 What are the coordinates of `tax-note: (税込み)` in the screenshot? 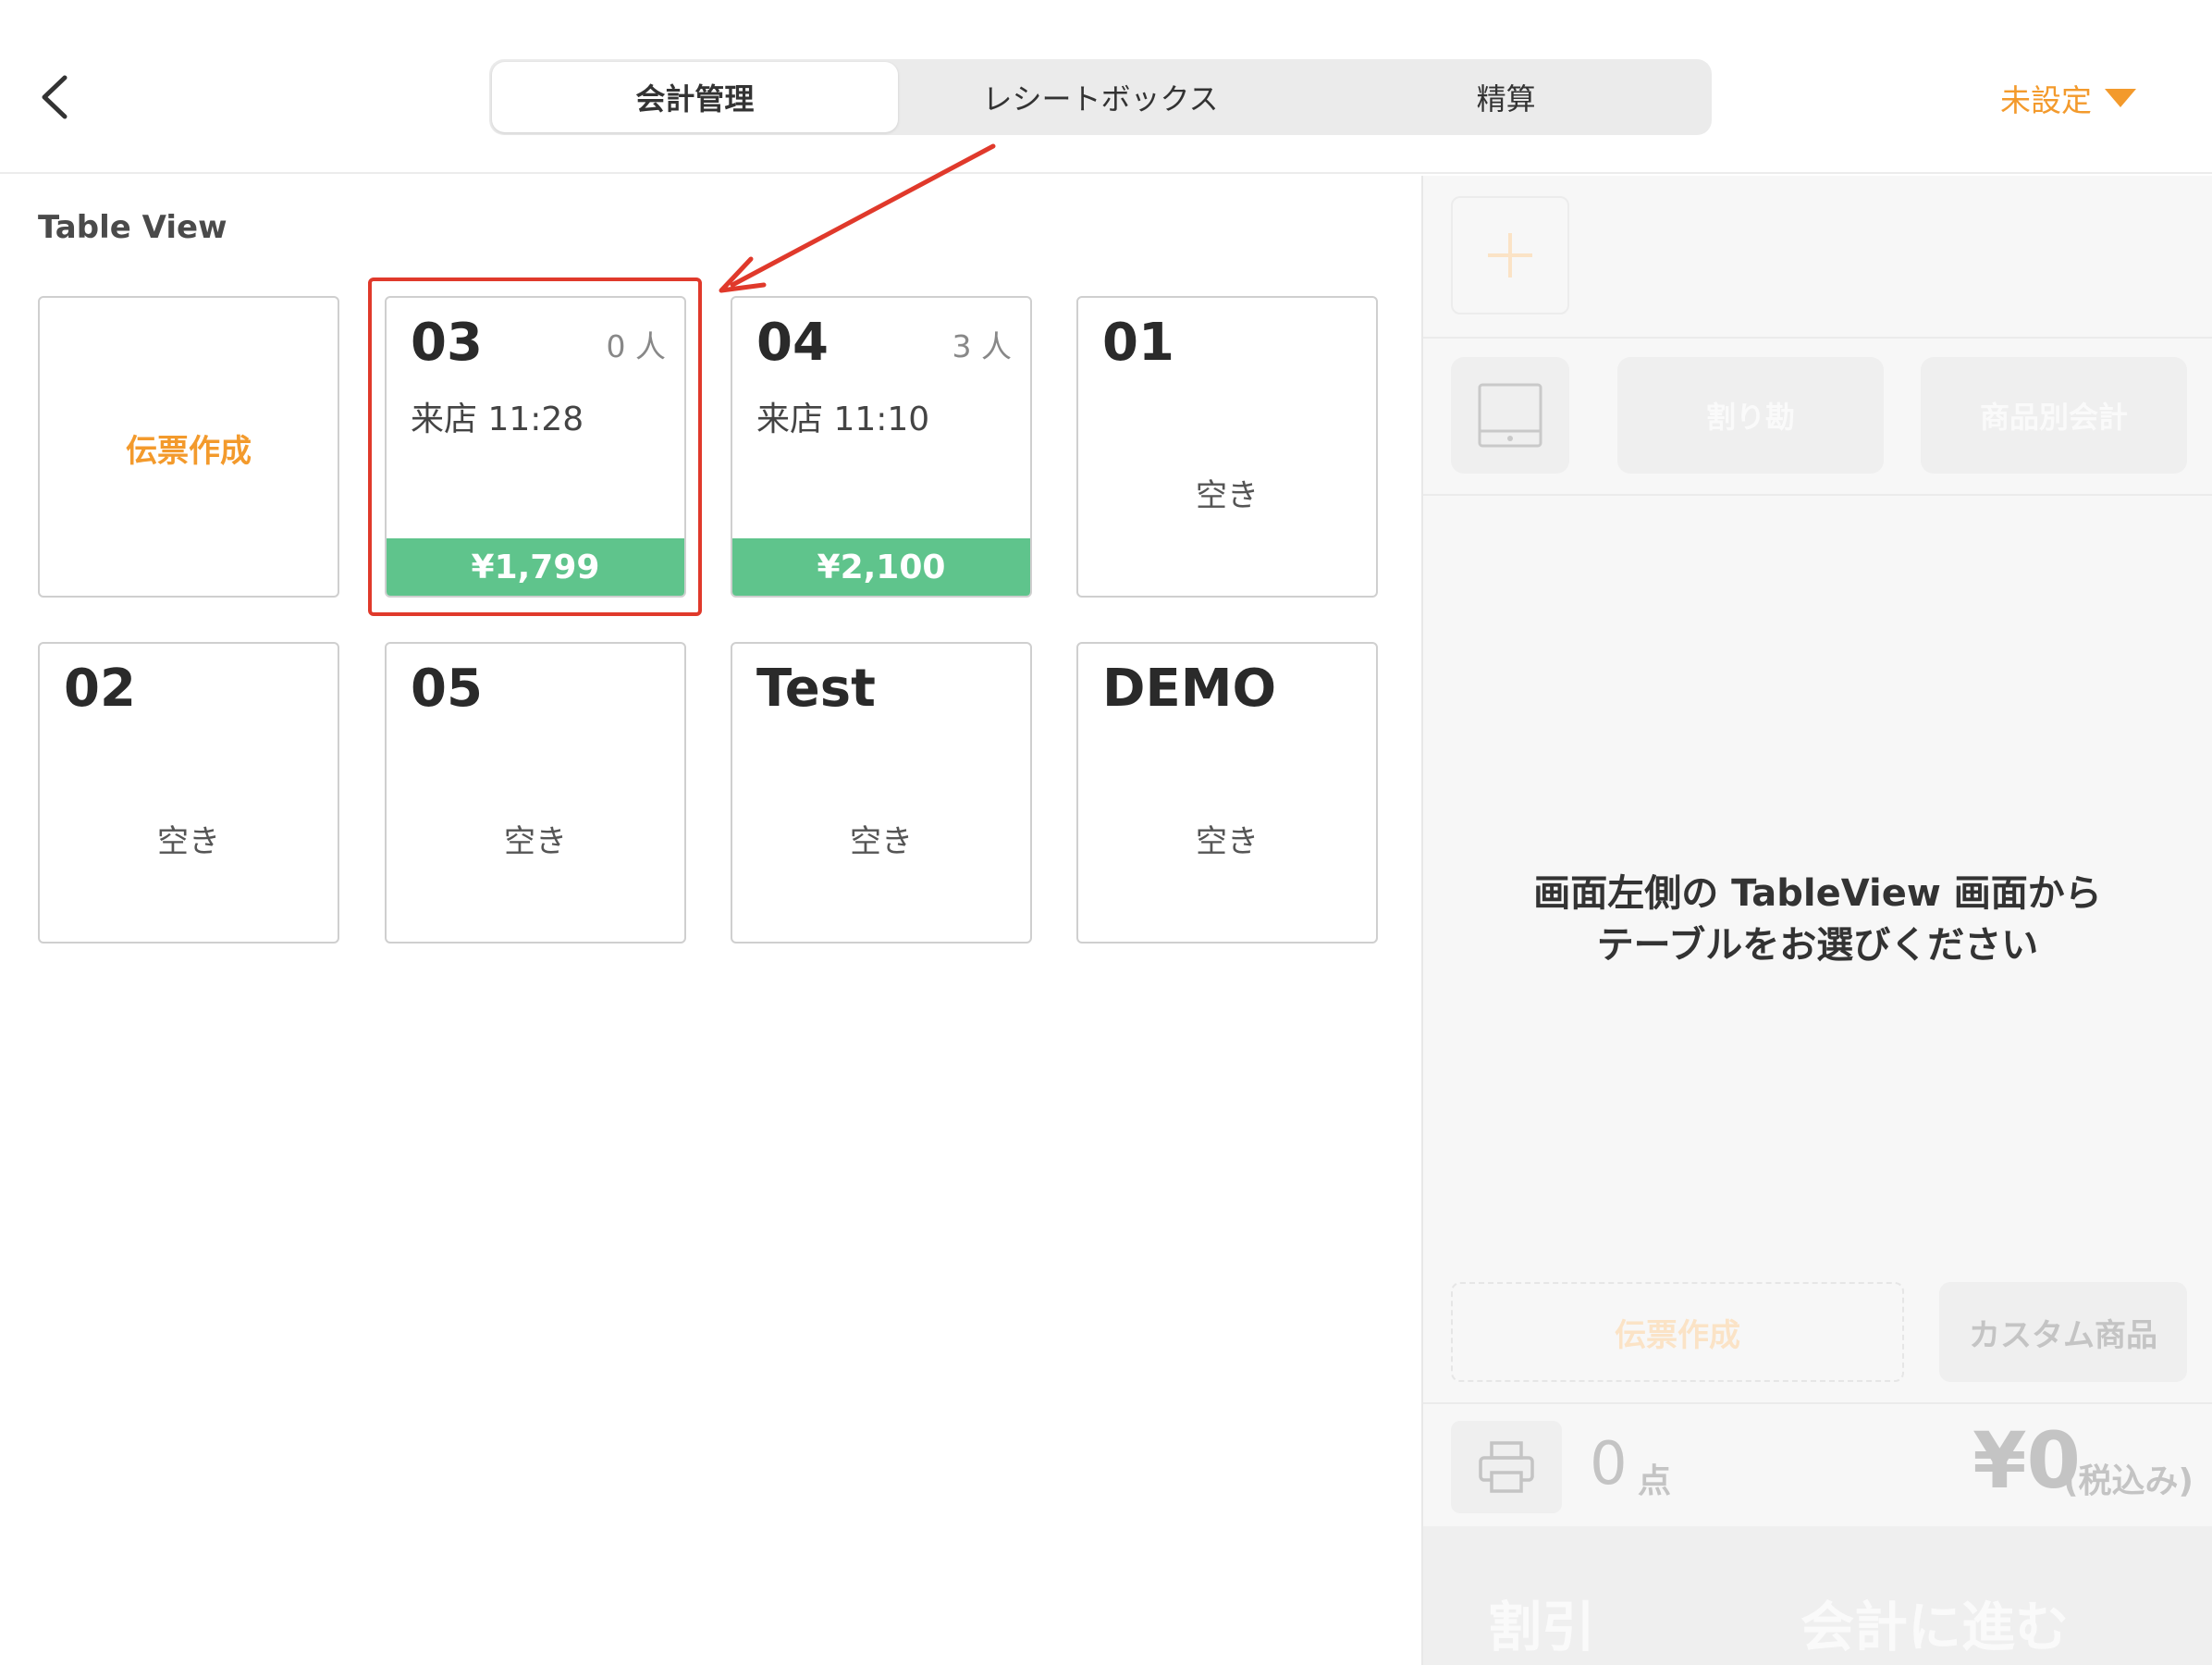 It's located at (2128, 1481).